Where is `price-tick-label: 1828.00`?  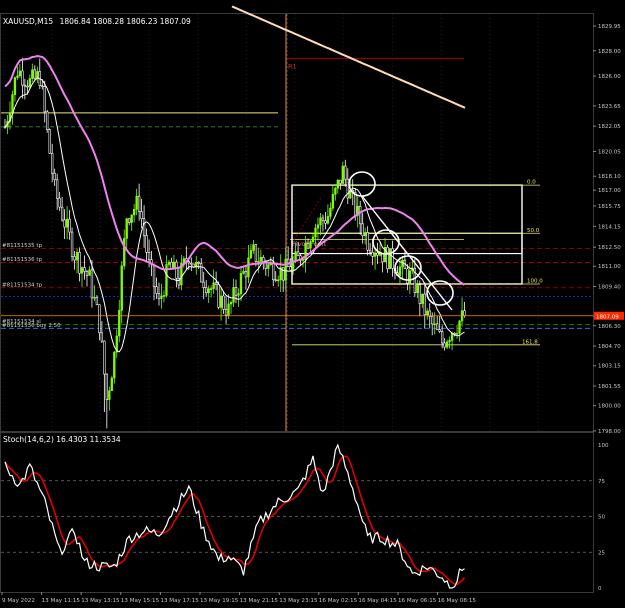
price-tick-label: 1828.00 is located at coordinates (609, 52).